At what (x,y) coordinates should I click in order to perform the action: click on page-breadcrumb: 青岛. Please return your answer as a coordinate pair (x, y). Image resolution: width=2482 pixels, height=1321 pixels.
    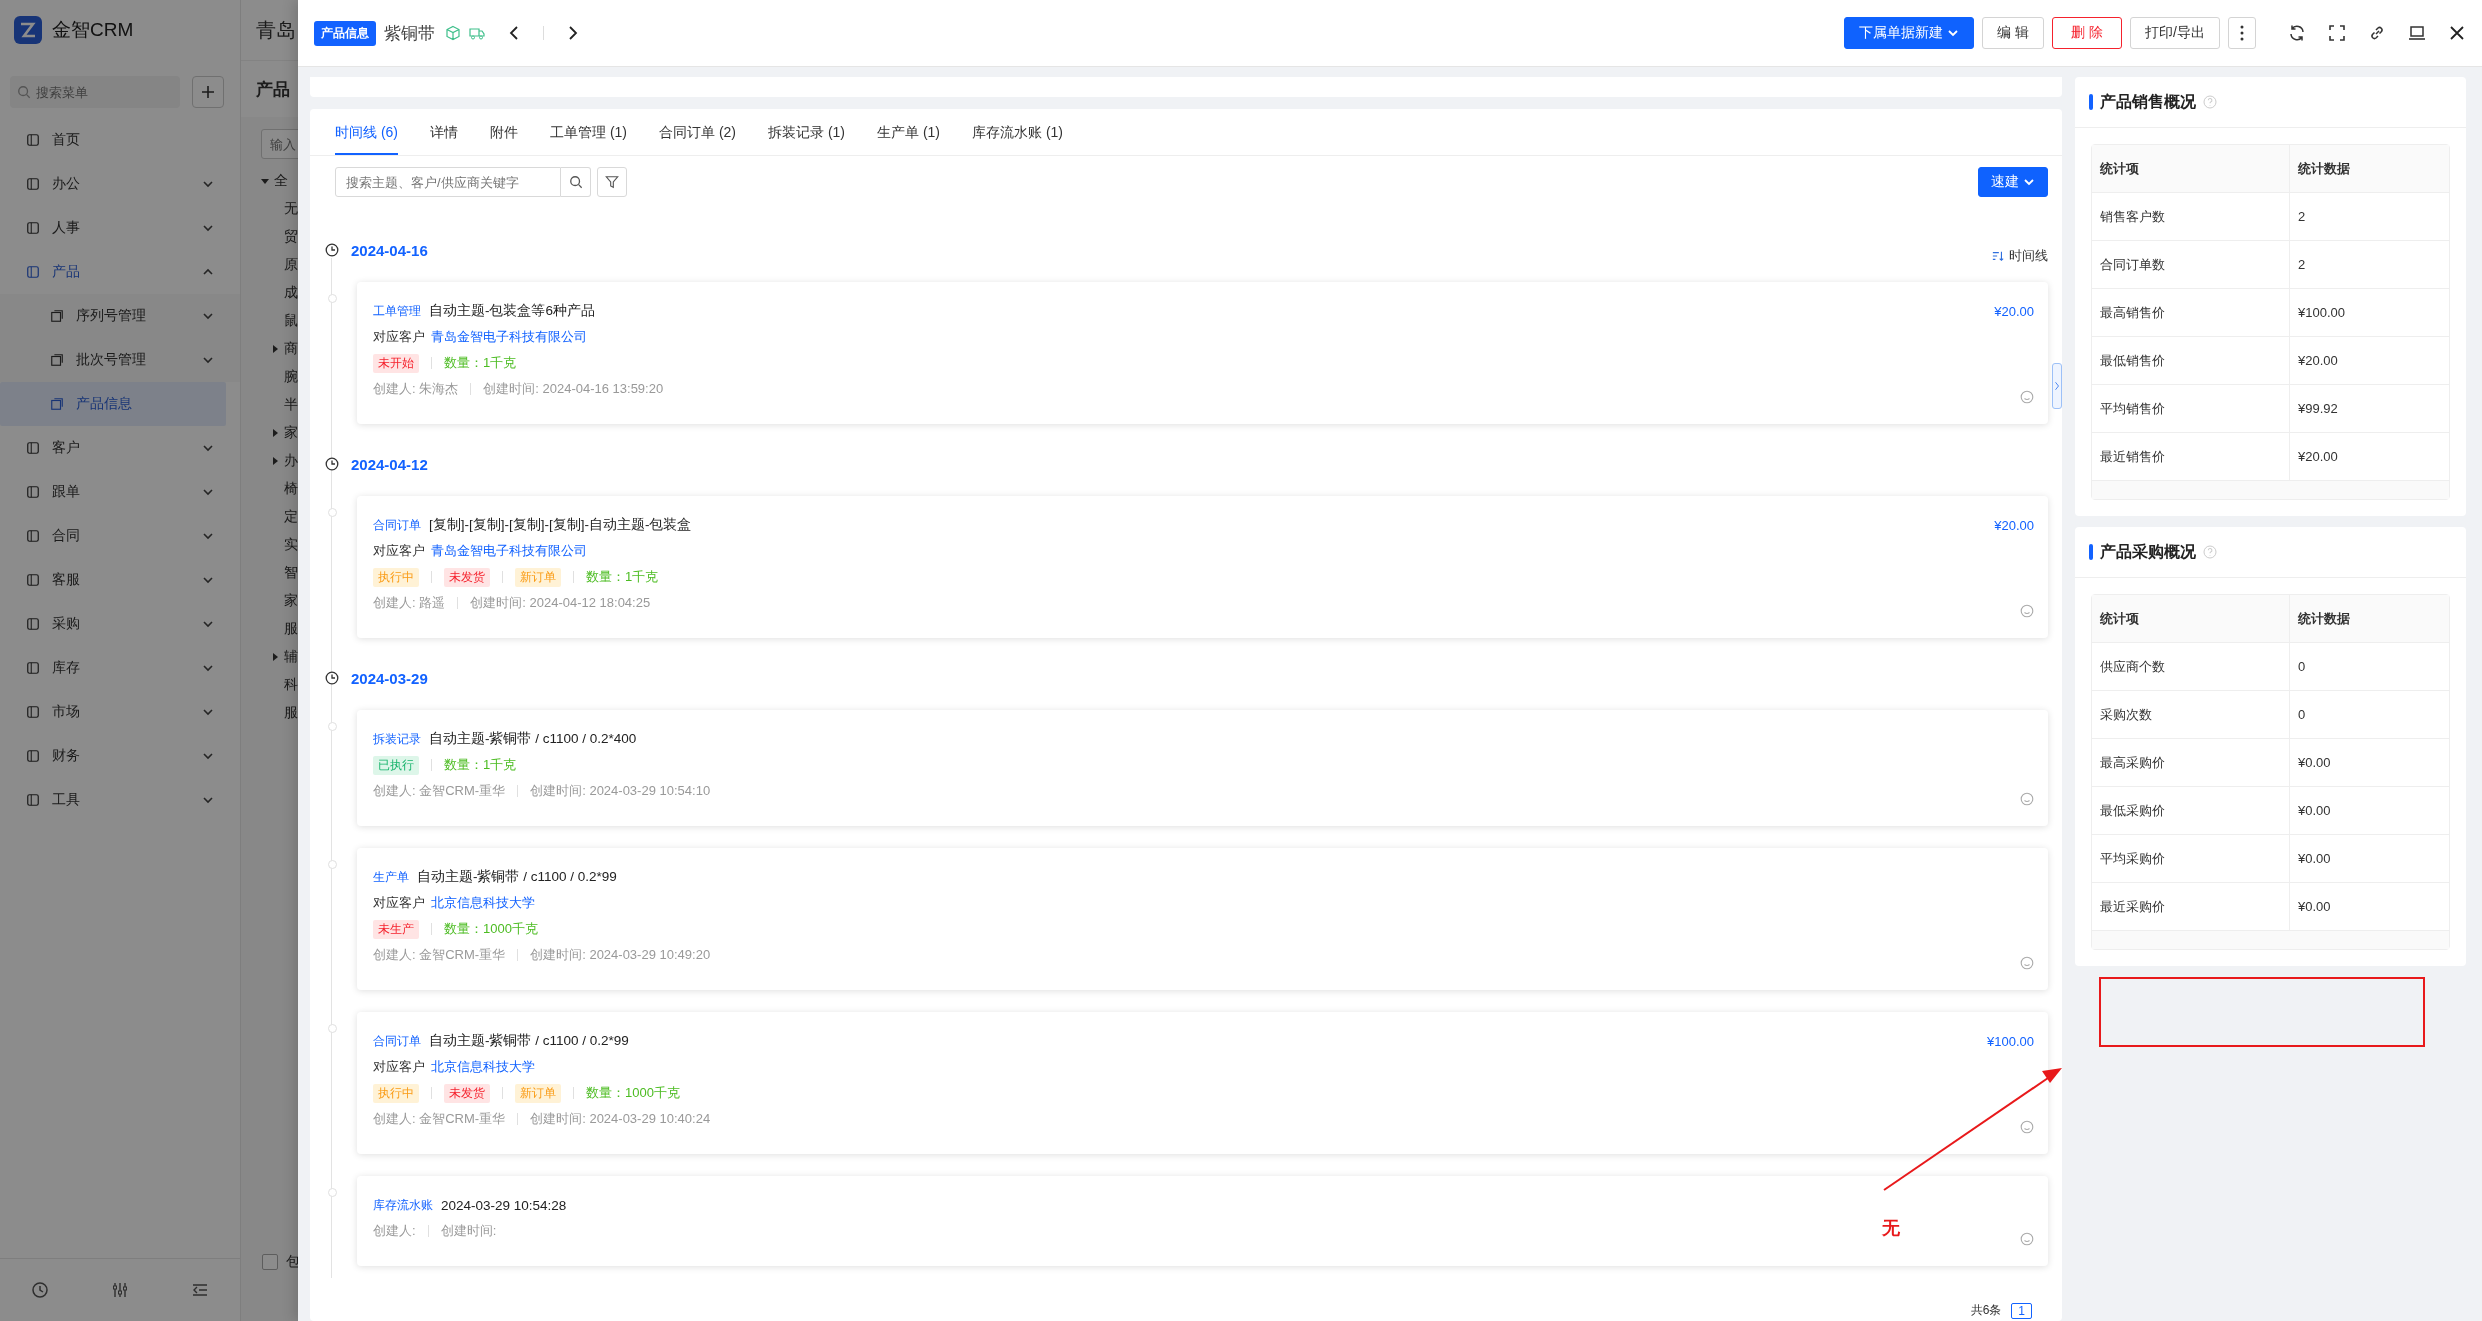
    Looking at the image, I should click on (276, 30).